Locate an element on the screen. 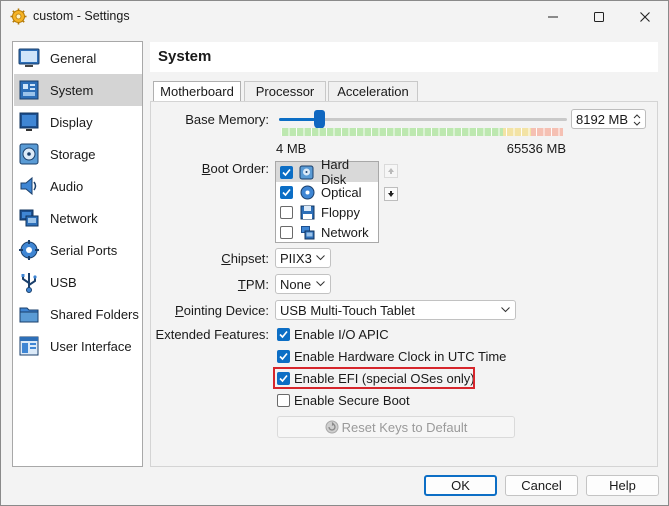 This screenshot has height=506, width=669. sidebar-item-system: System is located at coordinates (78, 90).